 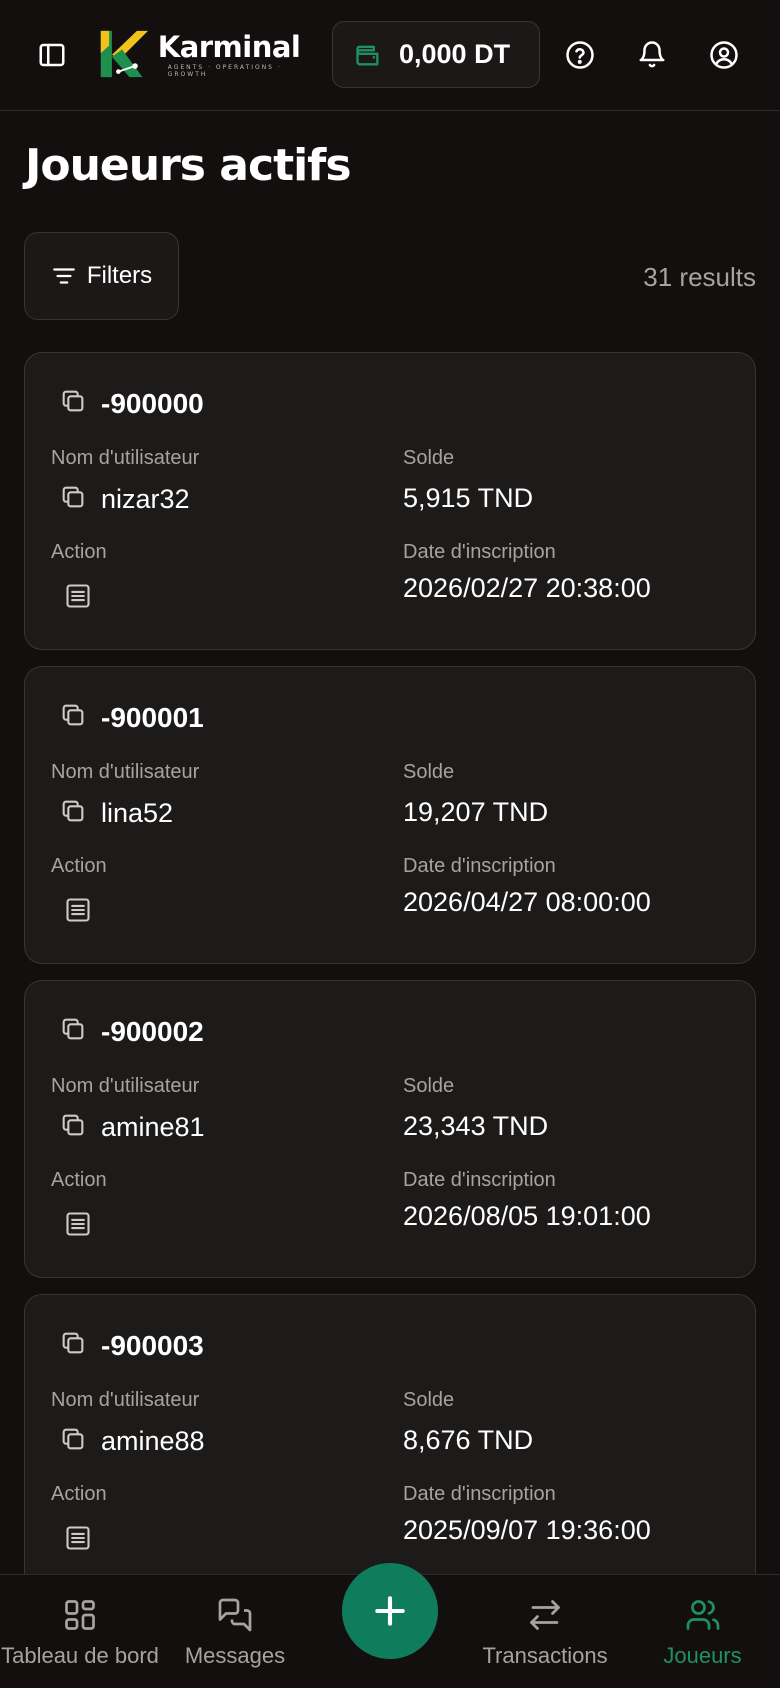 What do you see at coordinates (468, 1440) in the screenshot?
I see `player-balance: 8,676 TND` at bounding box center [468, 1440].